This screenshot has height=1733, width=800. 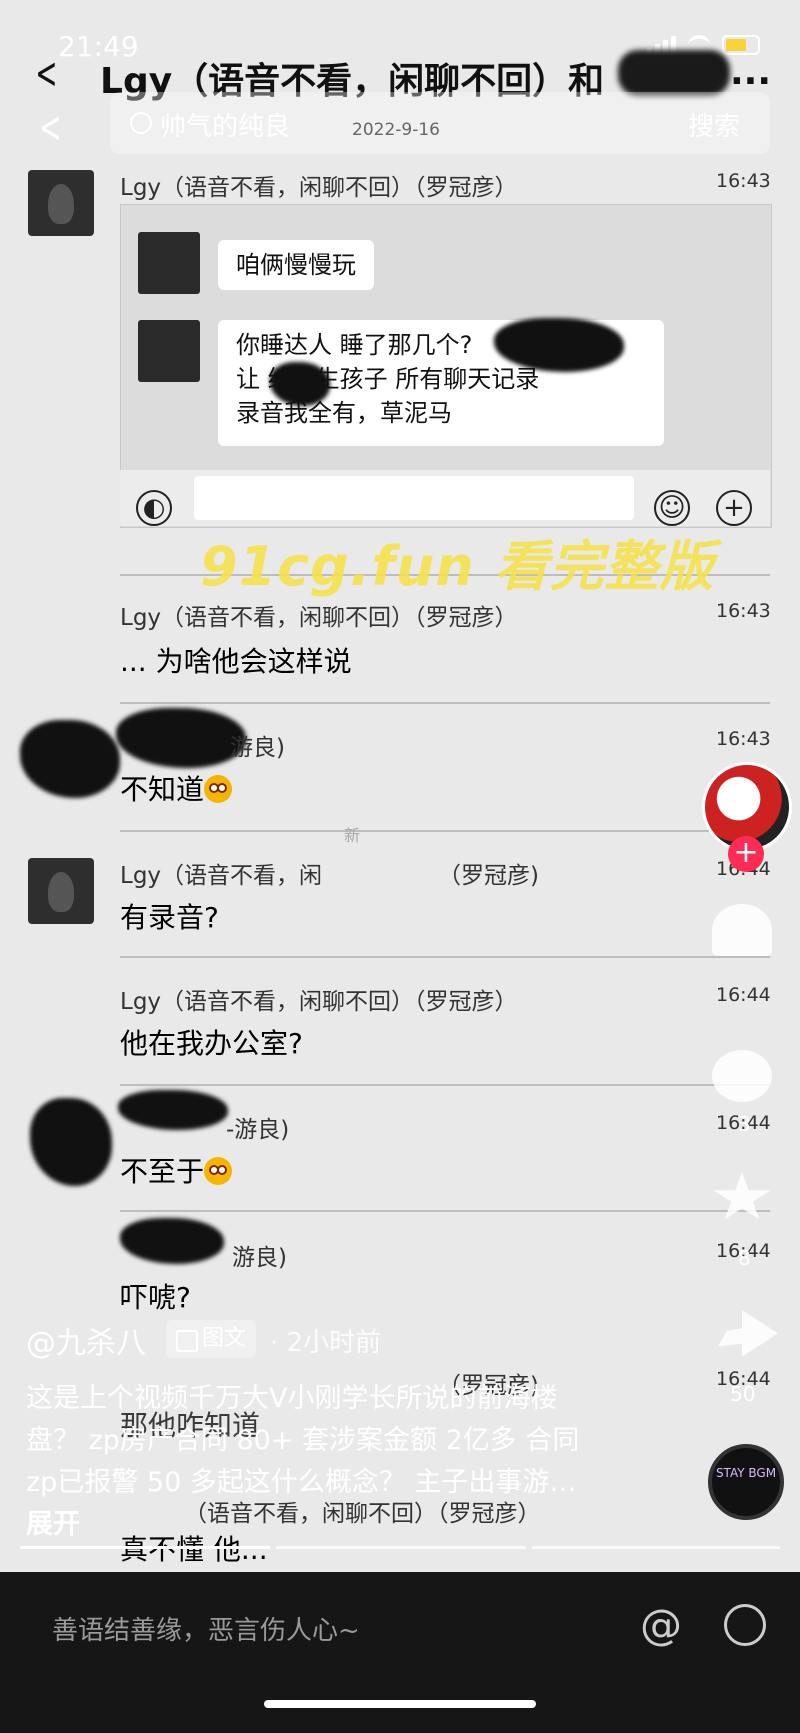 I want to click on search-icon, so click(x=141, y=123).